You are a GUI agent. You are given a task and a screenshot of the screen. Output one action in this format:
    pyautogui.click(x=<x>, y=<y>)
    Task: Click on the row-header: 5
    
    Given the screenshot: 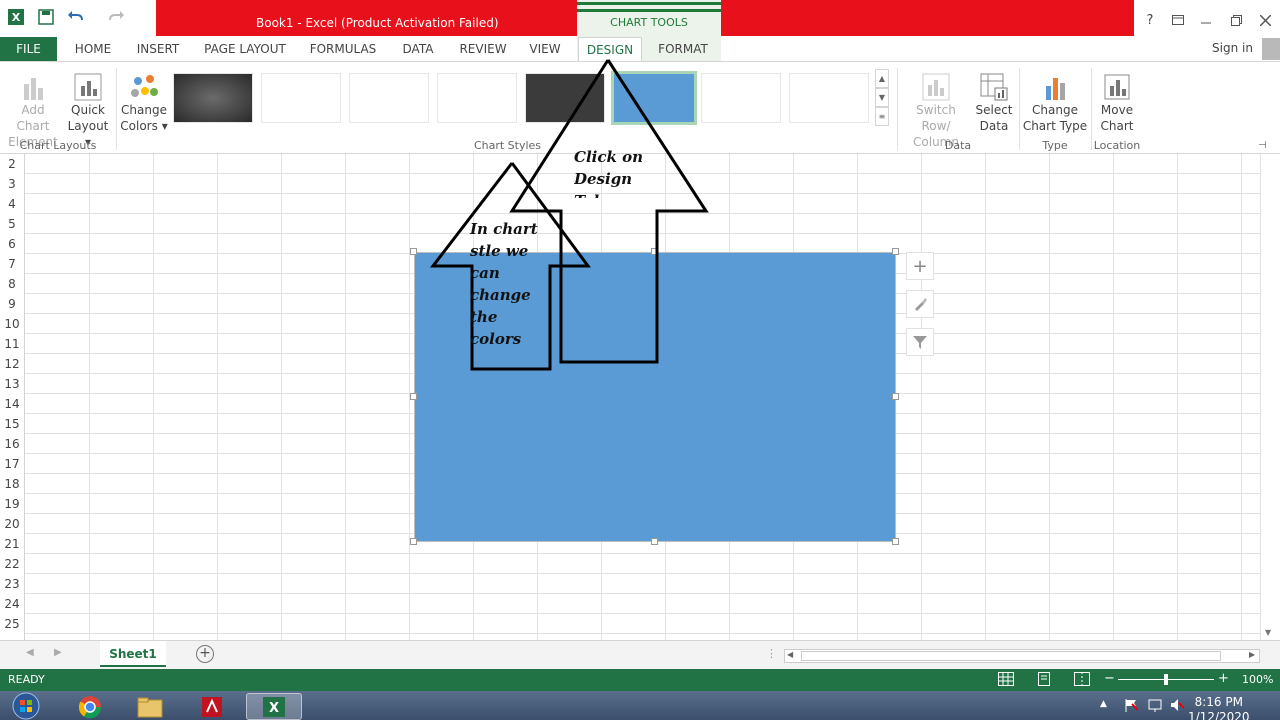 What is the action you would take?
    pyautogui.click(x=12, y=224)
    